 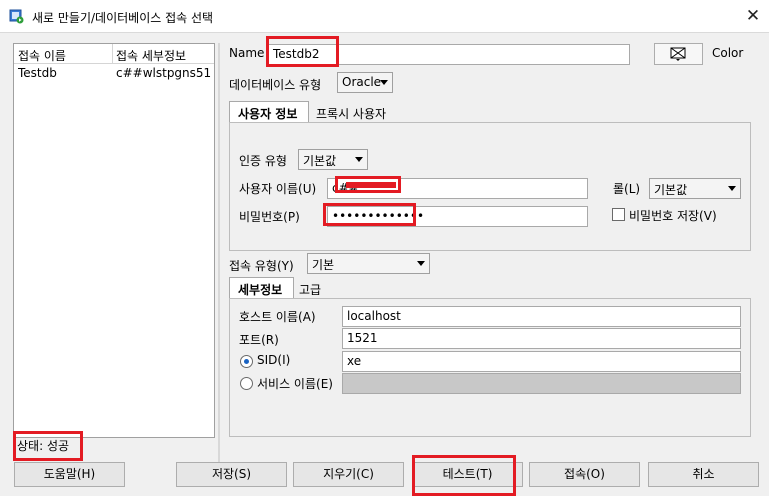 I want to click on role-label: 롤(L), so click(x=627, y=189).